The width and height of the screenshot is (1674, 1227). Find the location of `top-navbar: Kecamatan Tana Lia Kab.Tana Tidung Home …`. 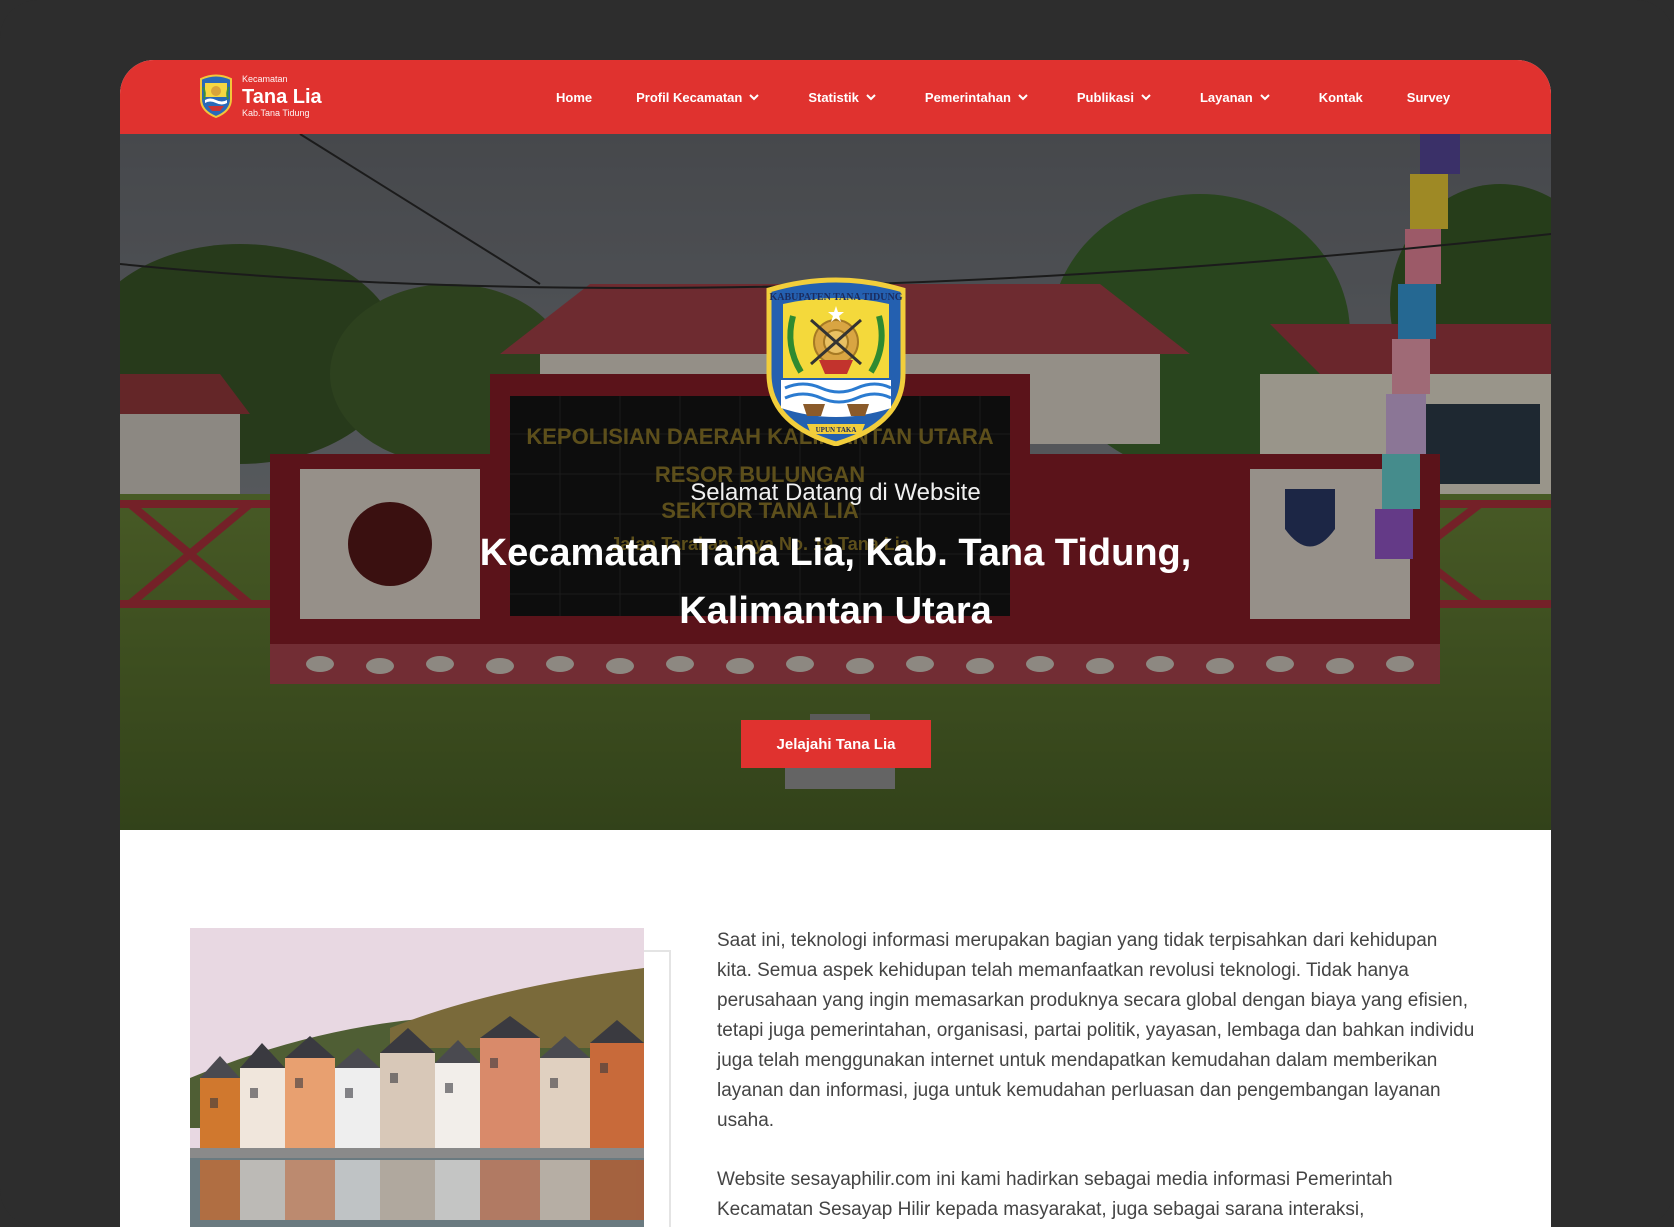

top-navbar: Kecamatan Tana Lia Kab.Tana Tidung Home … is located at coordinates (835, 97).